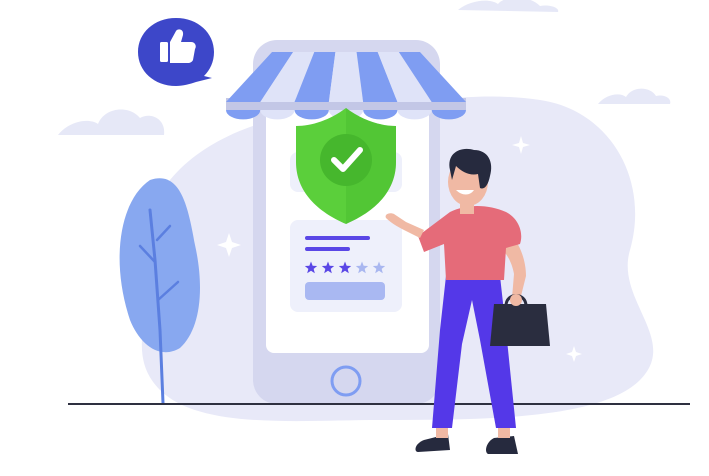 This screenshot has width=709, height=476. Describe the element at coordinates (327, 249) in the screenshot. I see `review-subtitle-line` at that location.